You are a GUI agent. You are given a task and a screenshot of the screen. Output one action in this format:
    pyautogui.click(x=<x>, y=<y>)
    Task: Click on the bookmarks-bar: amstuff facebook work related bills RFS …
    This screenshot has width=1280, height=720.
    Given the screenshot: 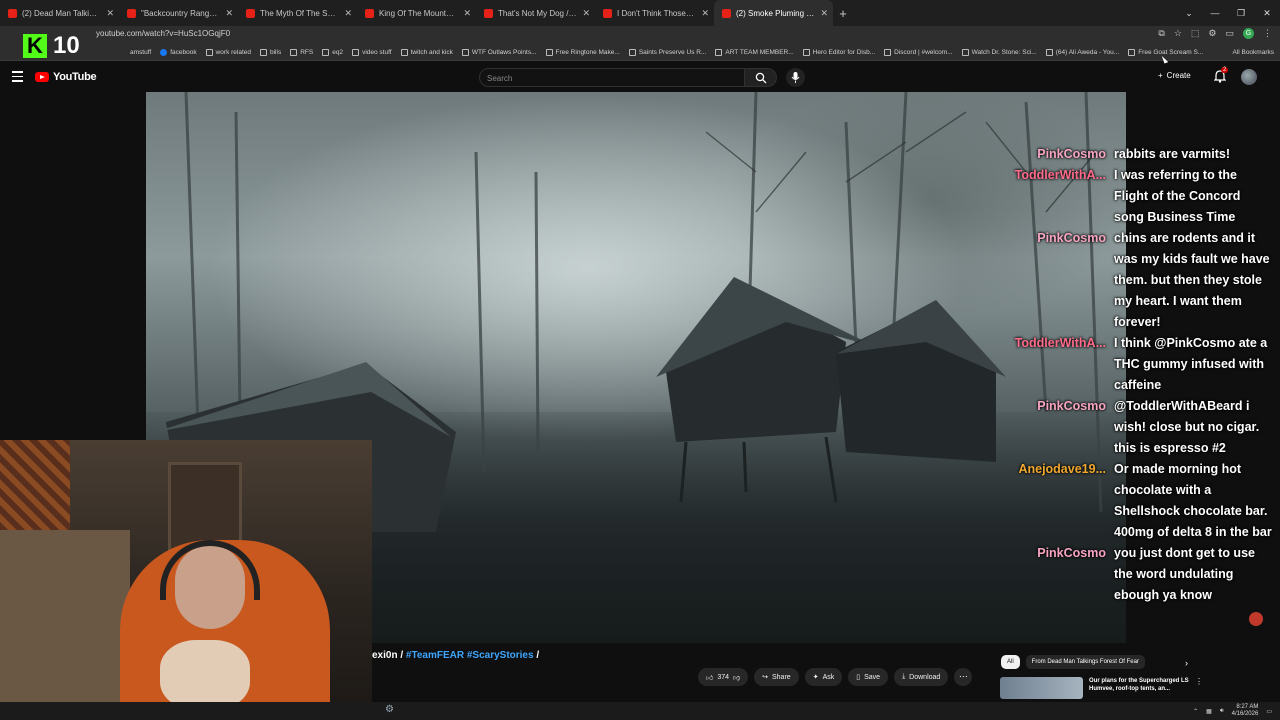 What is the action you would take?
    pyautogui.click(x=640, y=52)
    